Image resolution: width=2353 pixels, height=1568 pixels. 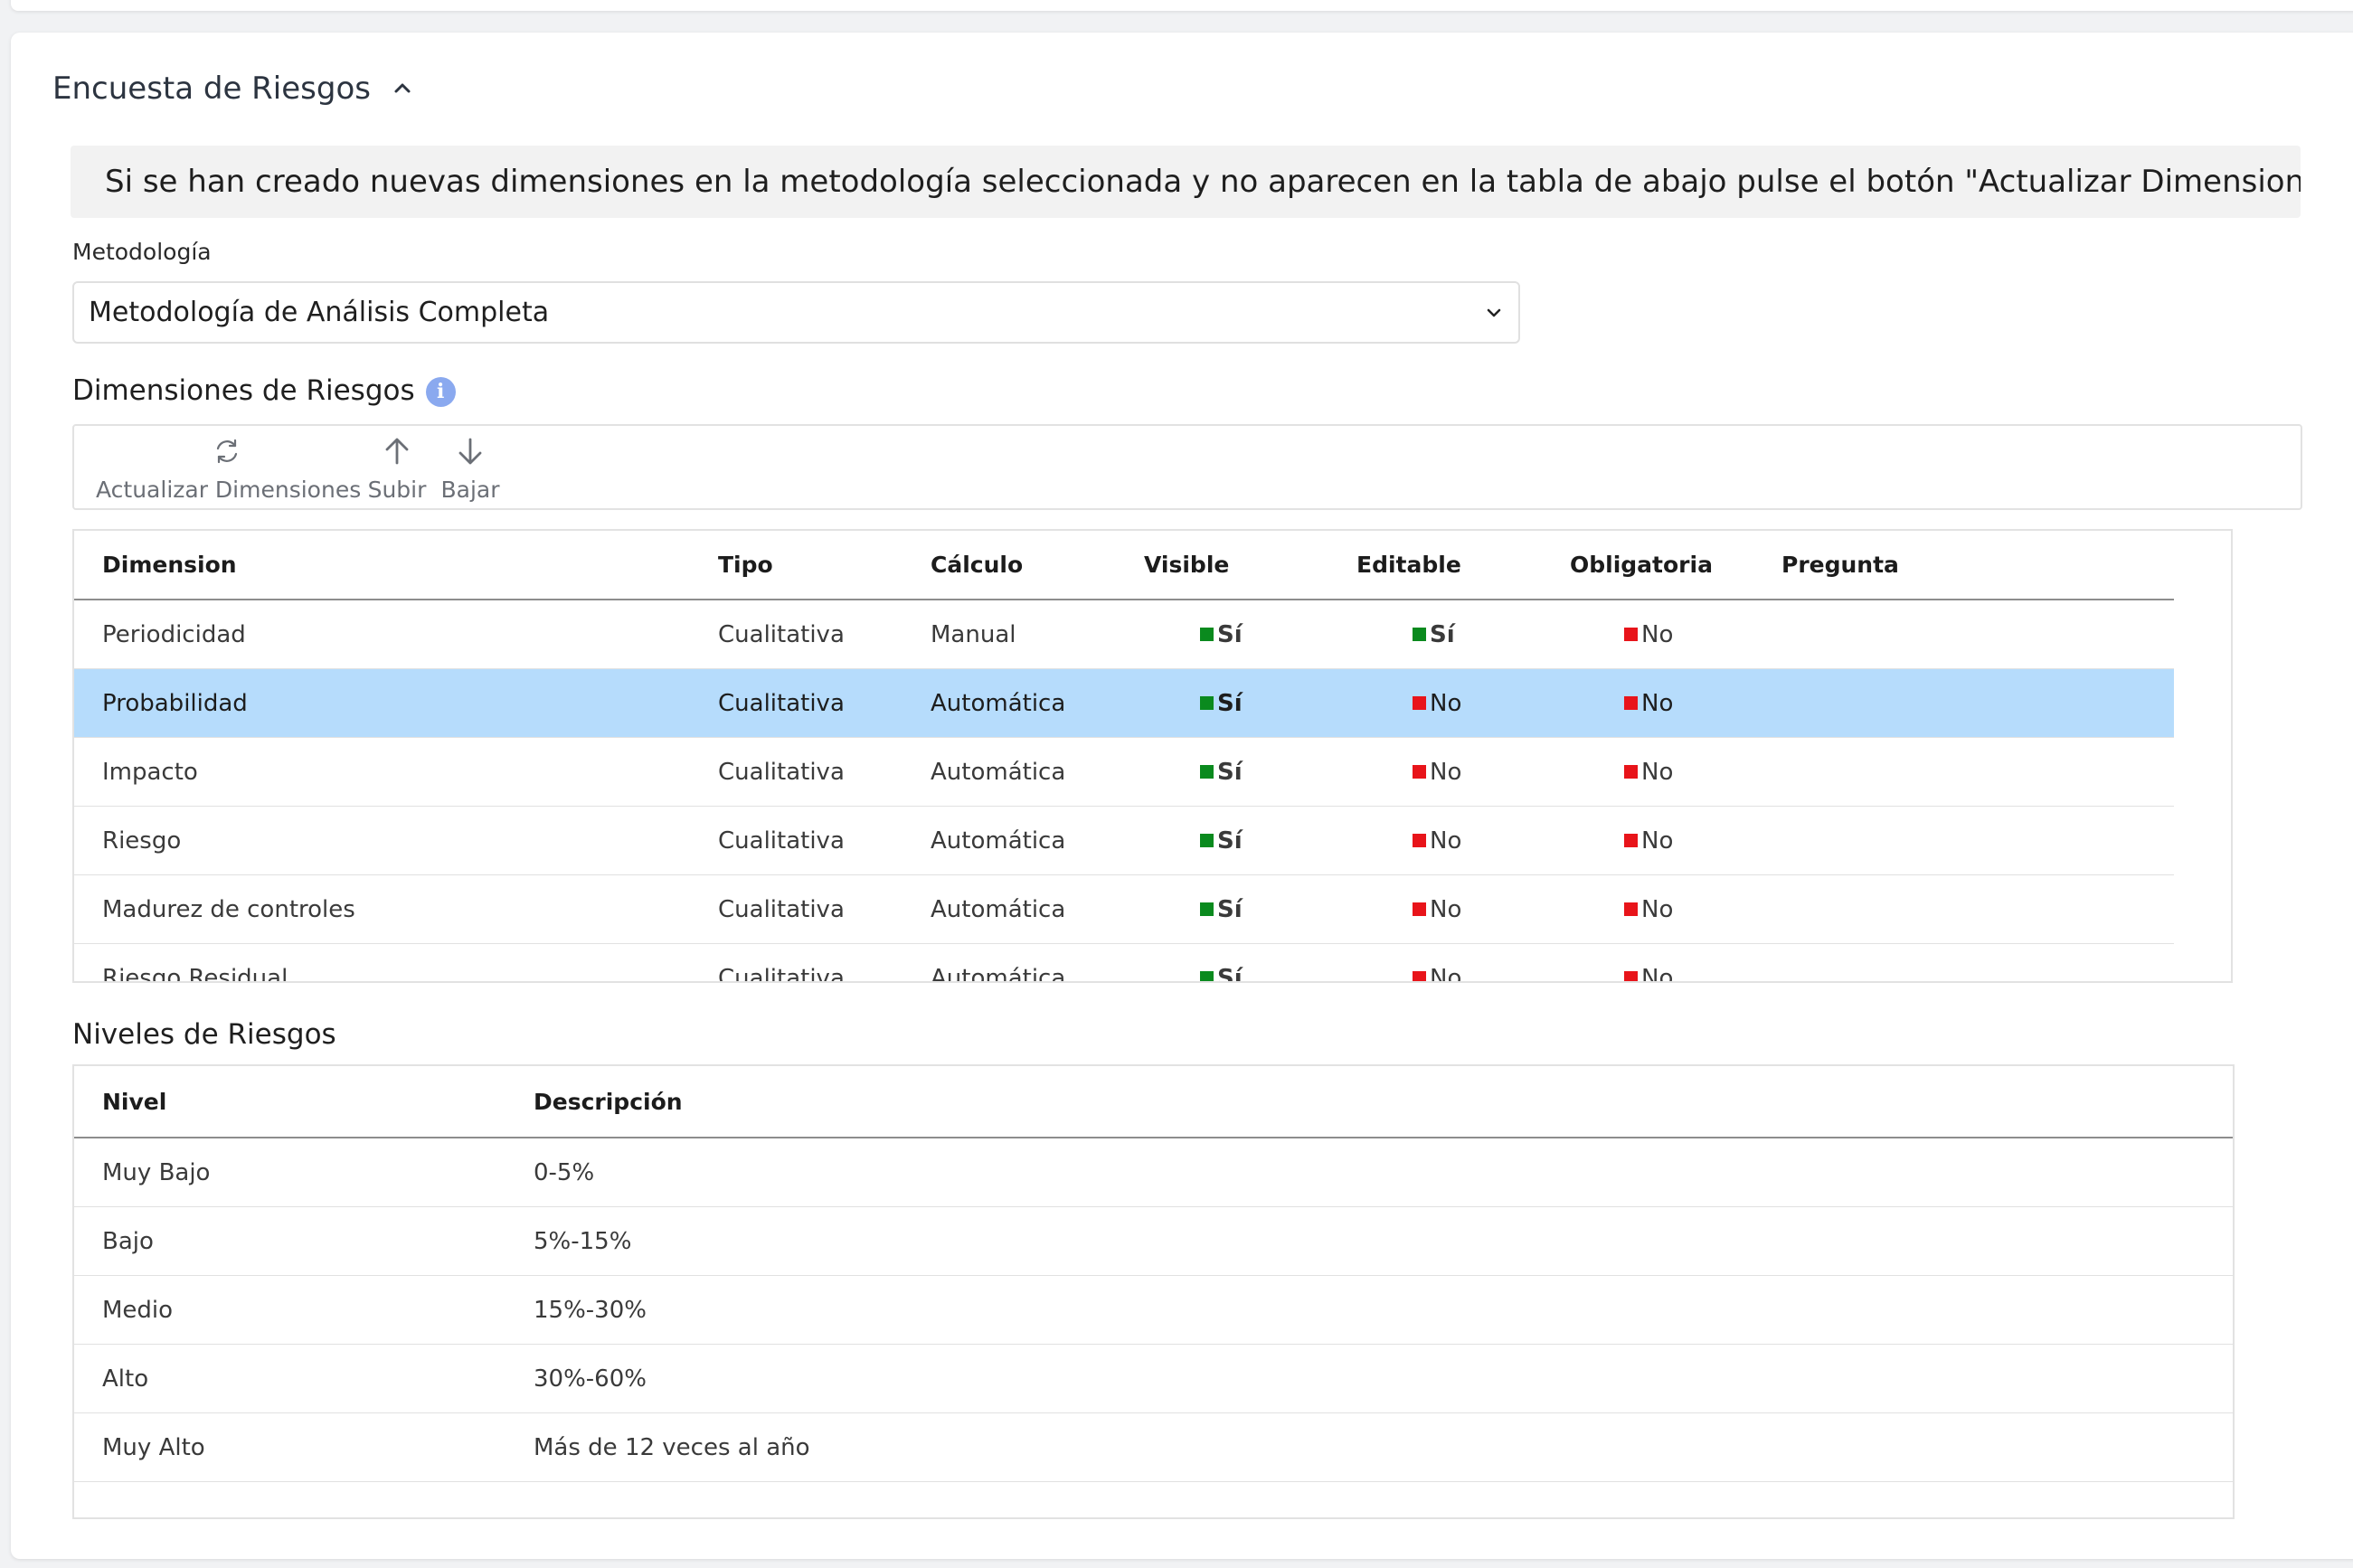 I want to click on column-header-obligatoria: Obligatoria, so click(x=1641, y=565).